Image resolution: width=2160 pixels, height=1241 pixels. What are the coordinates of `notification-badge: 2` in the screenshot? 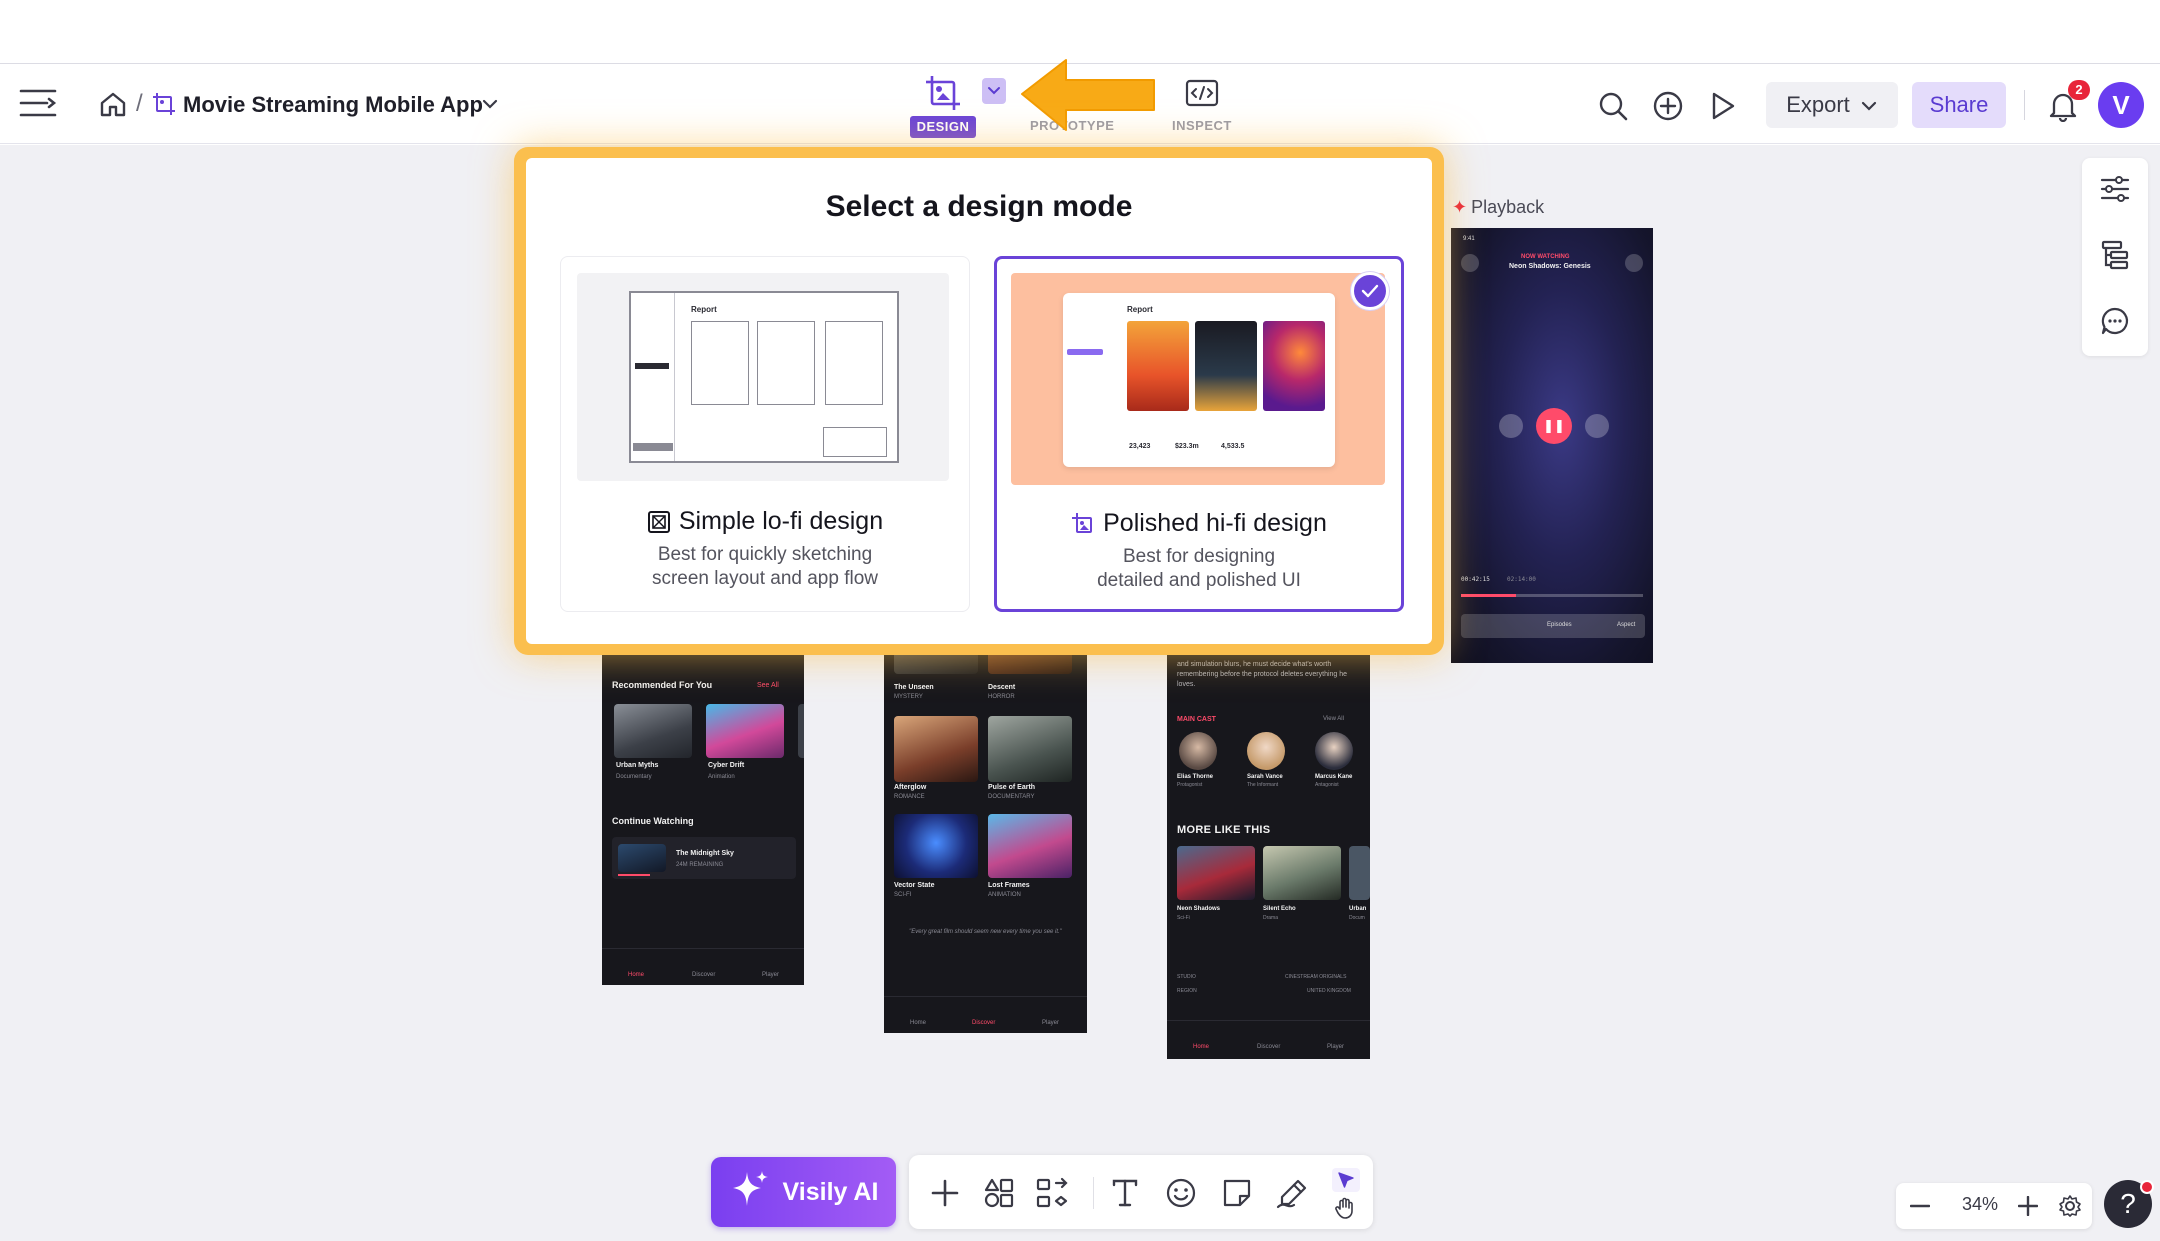 It's located at (2079, 90).